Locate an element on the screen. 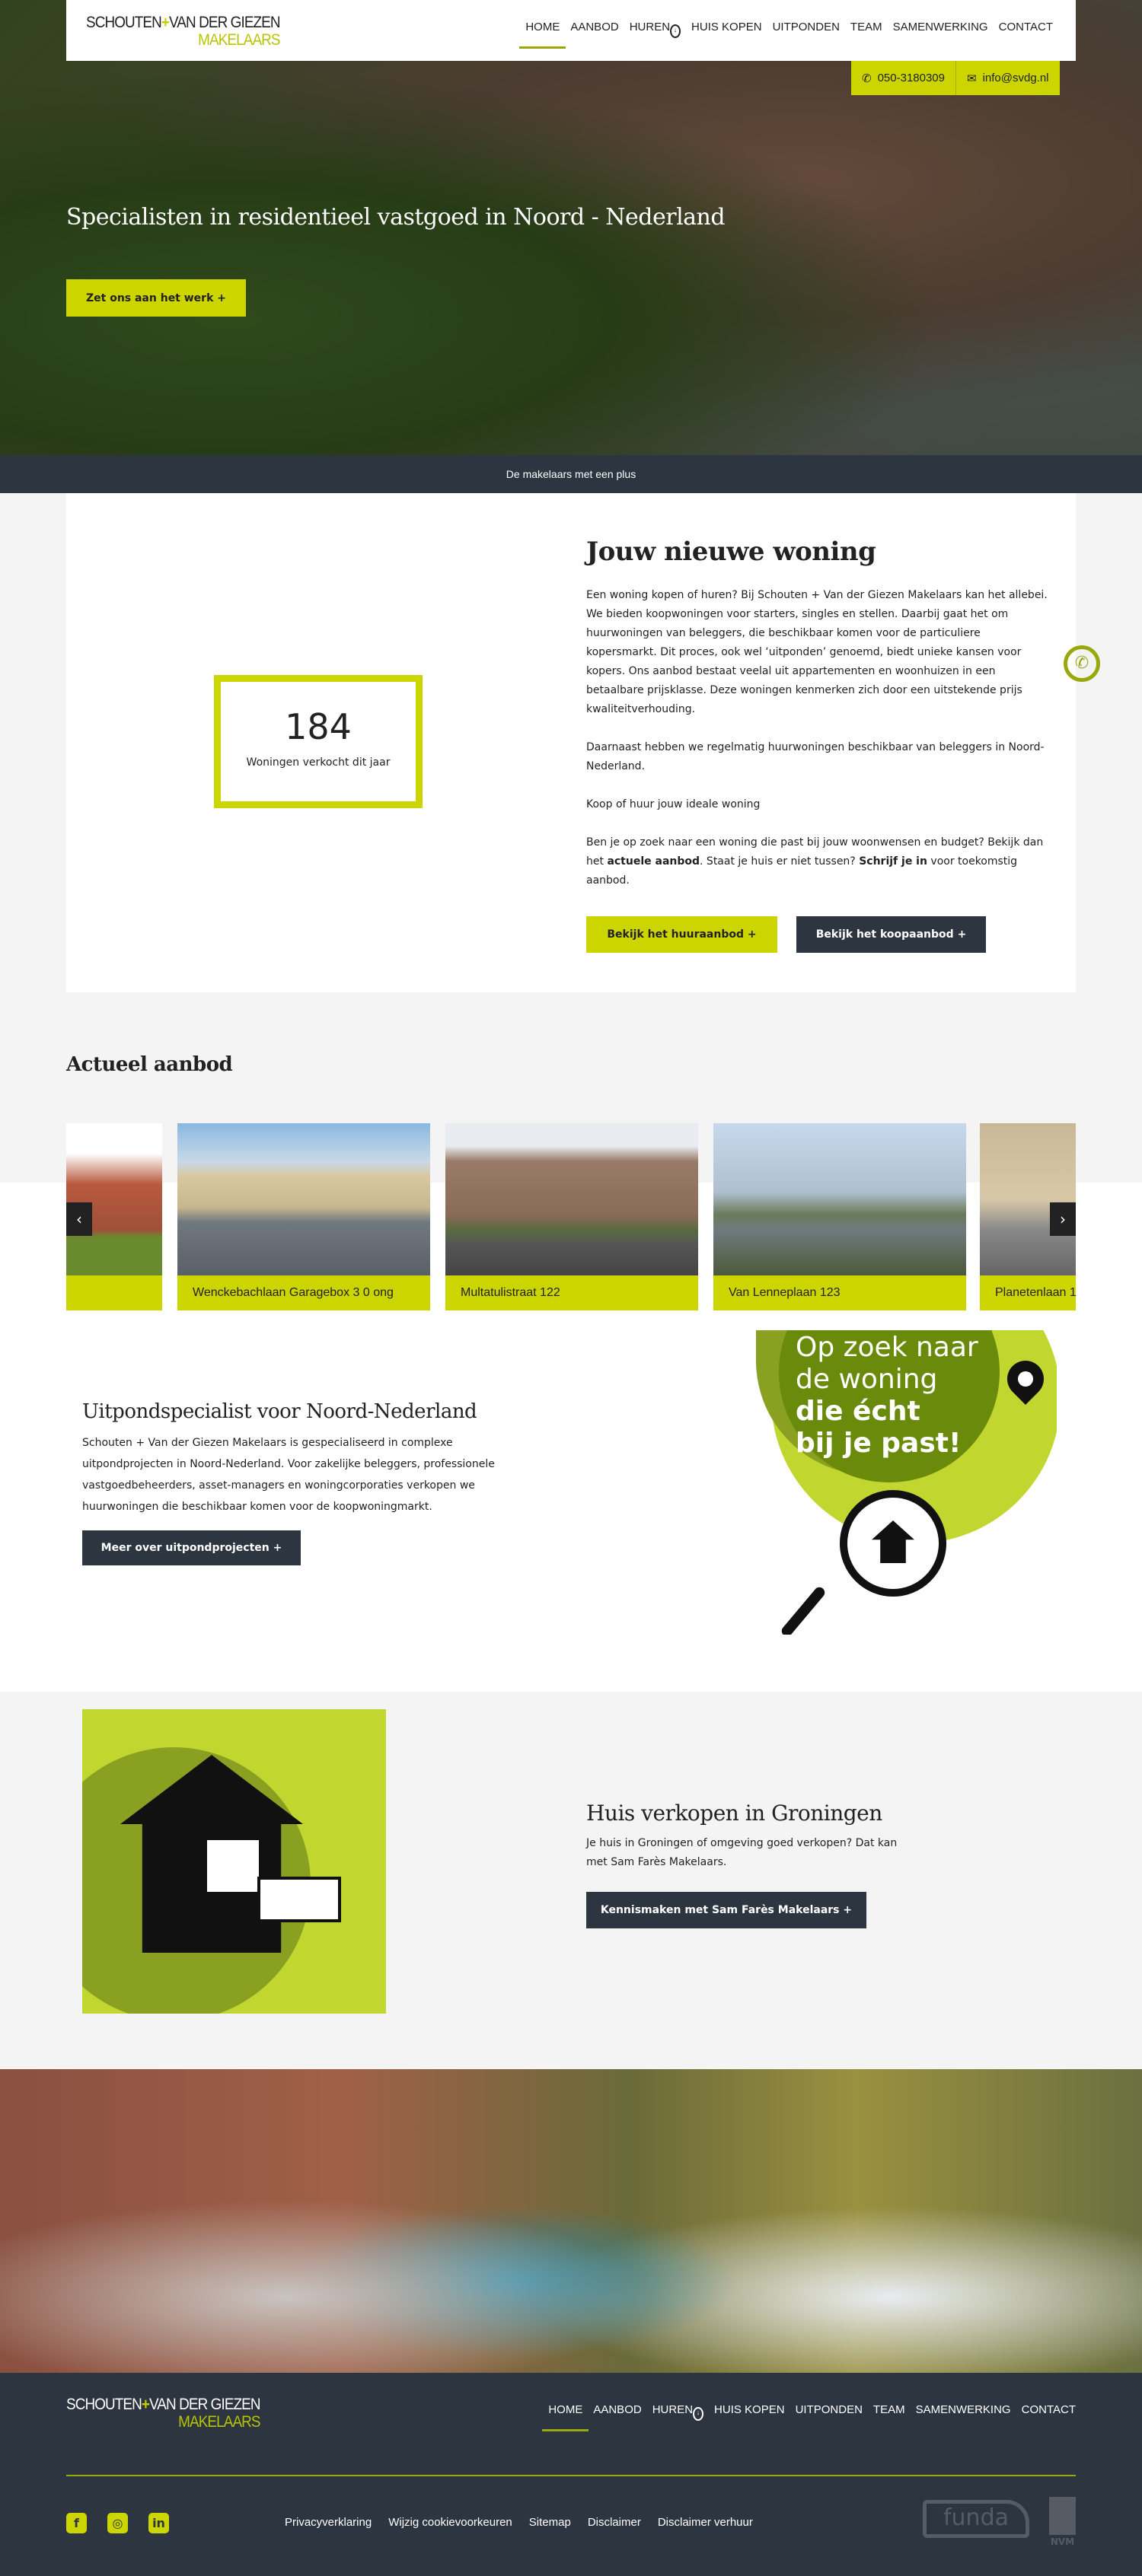  email-link: ✉ info@svdg.nl is located at coordinates (1007, 78).